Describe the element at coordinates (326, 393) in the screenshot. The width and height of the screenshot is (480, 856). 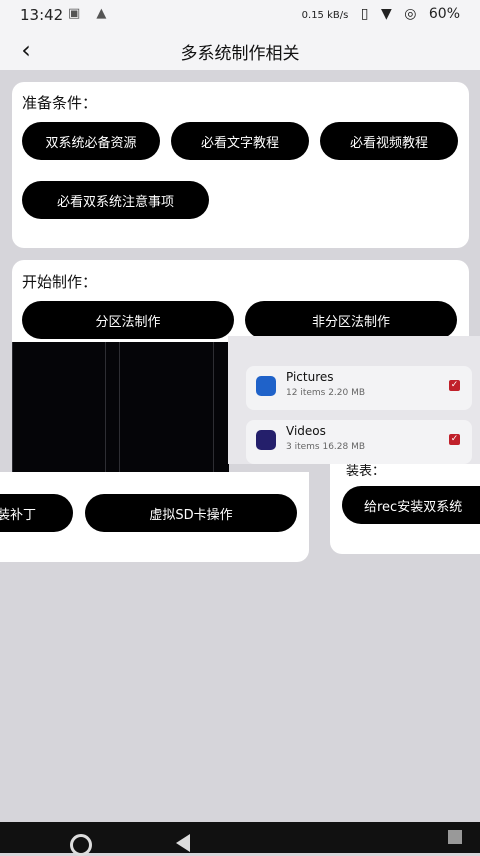
I see `file-meta: 12 items 2.20 MB` at that location.